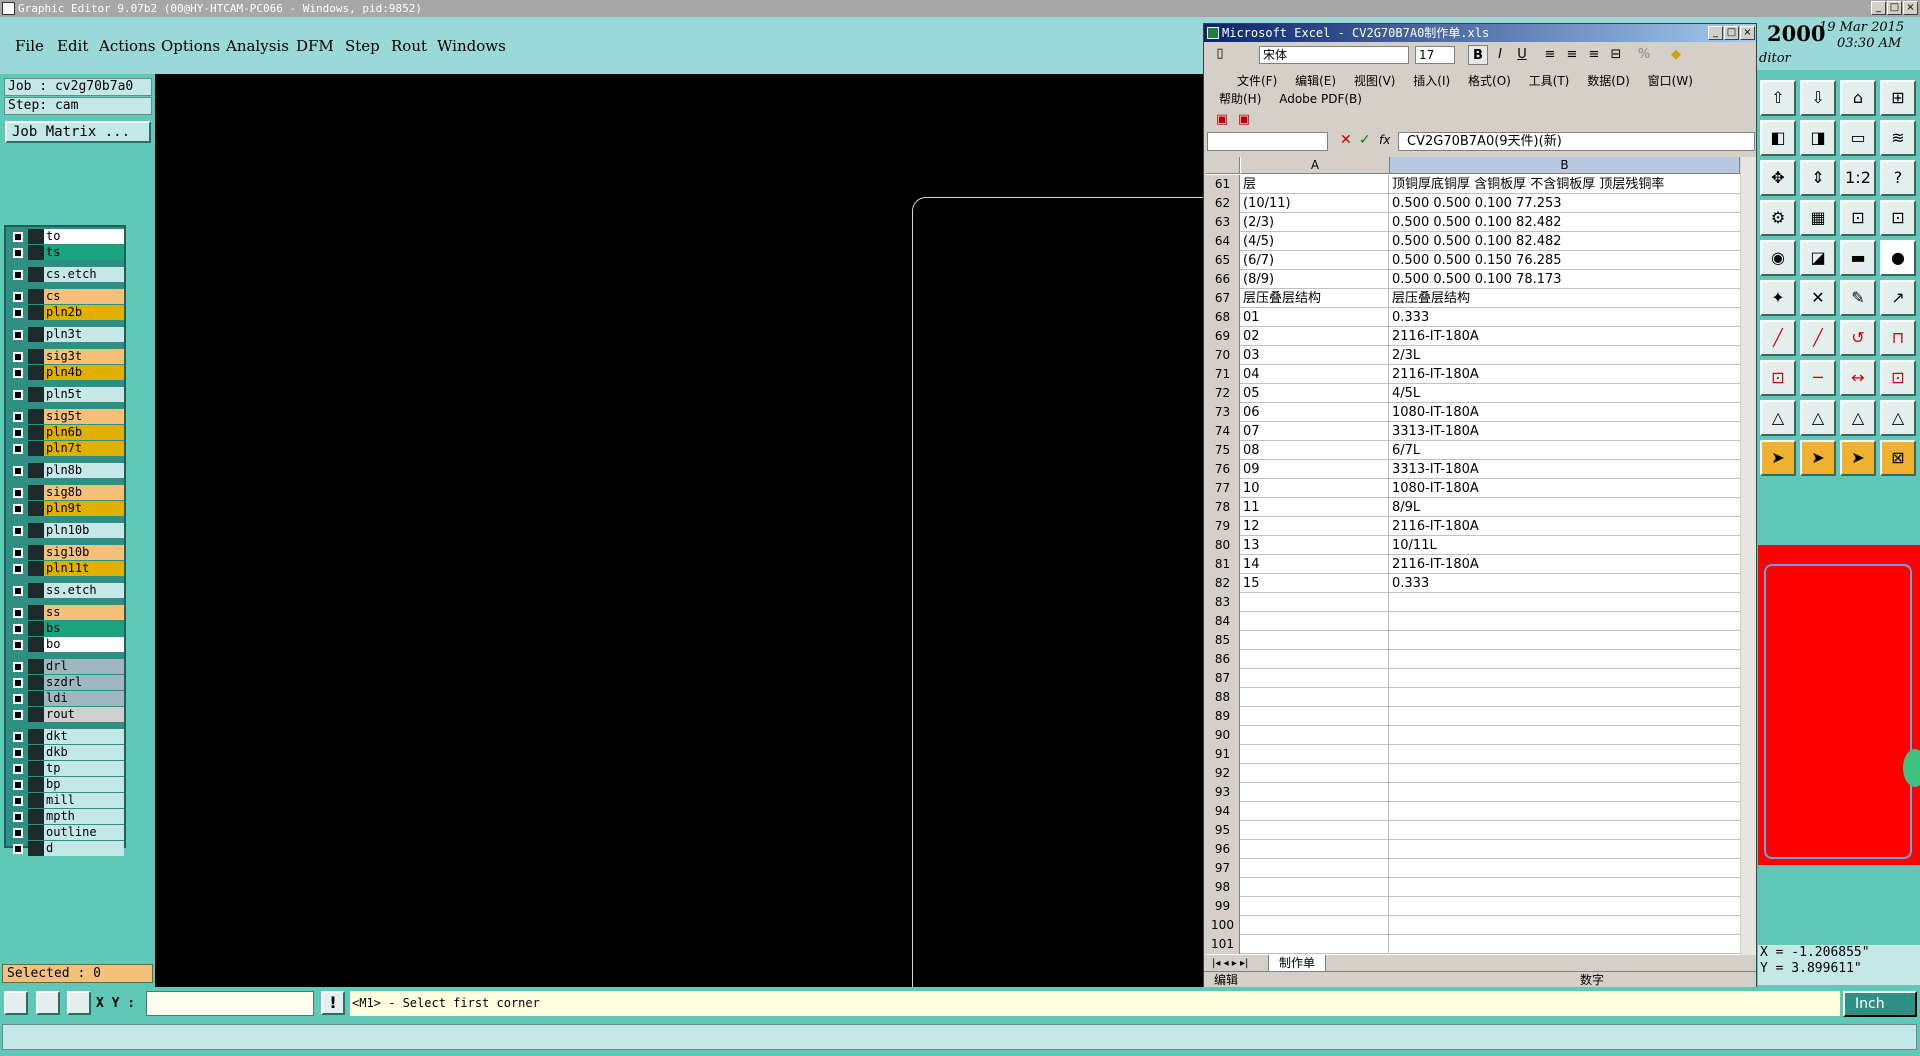 Image resolution: width=1920 pixels, height=1056 pixels. Describe the element at coordinates (1478, 55) in the screenshot. I see `bold-button: B` at that location.